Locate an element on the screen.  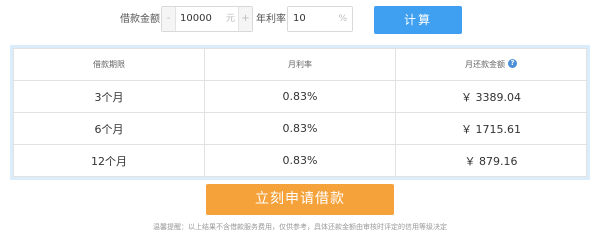
header-rate-label: 月利率 is located at coordinates (300, 64).